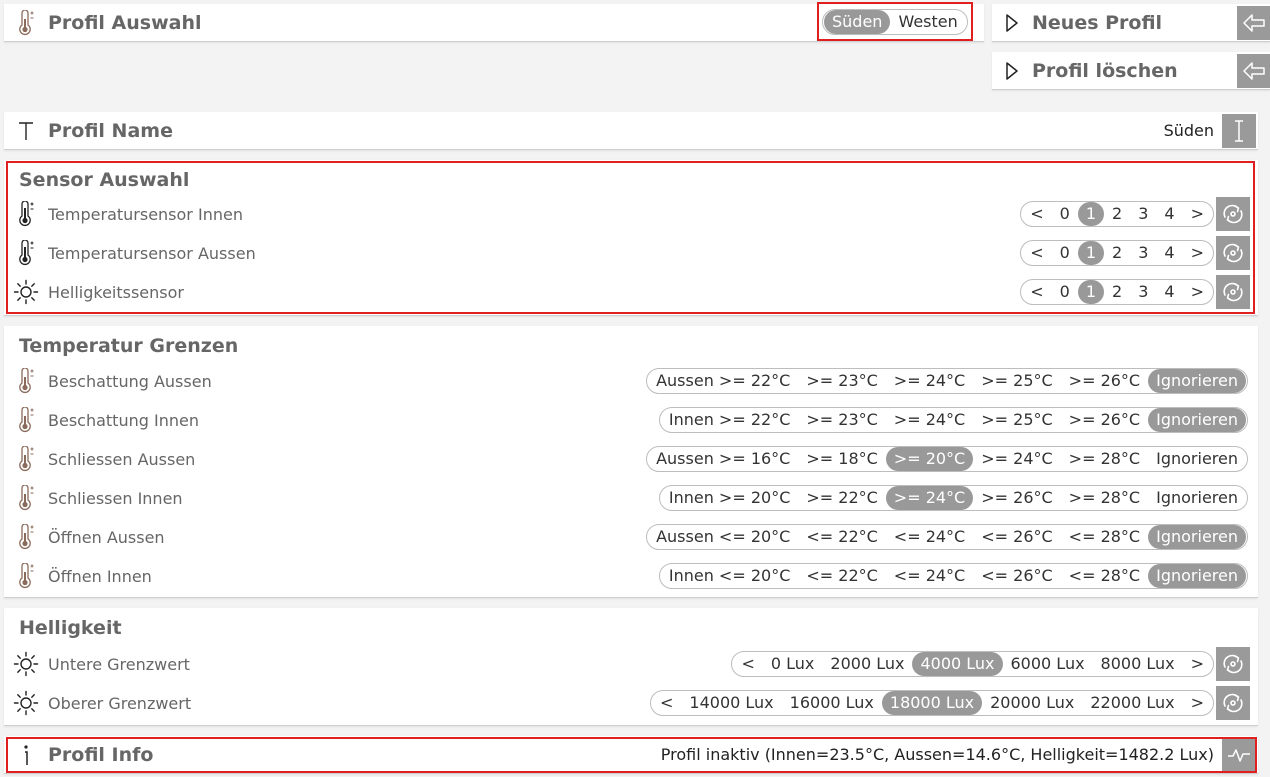  Describe the element at coordinates (730, 420) in the screenshot. I see `beschattung-innen-option: Innen >= 22°C` at that location.